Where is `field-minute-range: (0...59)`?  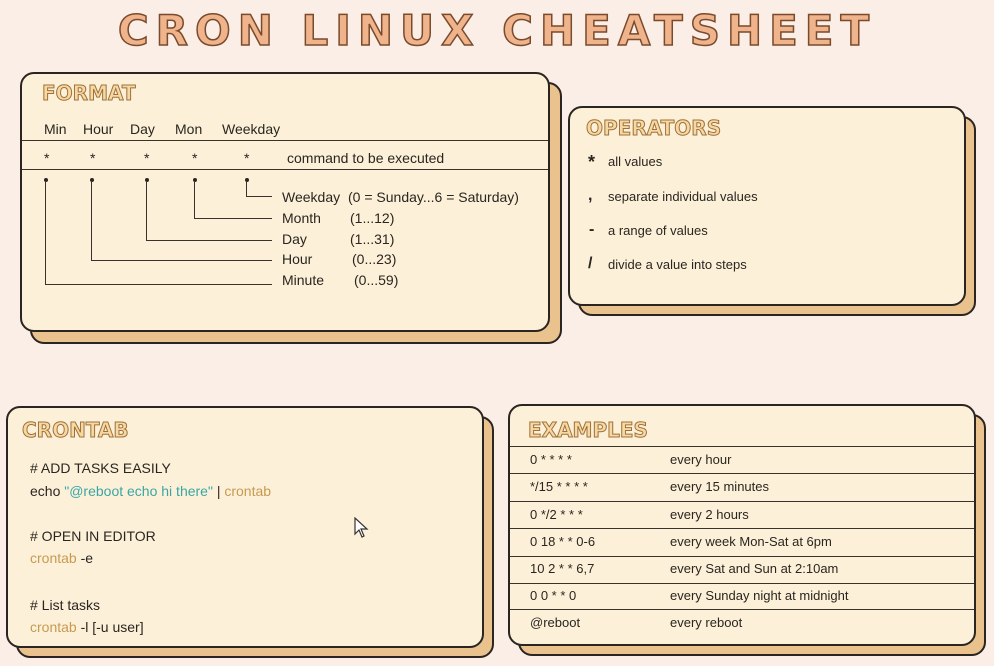 field-minute-range: (0...59) is located at coordinates (376, 280).